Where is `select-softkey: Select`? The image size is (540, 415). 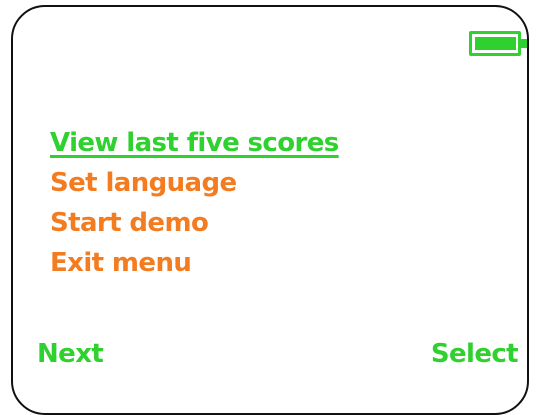
select-softkey: Select is located at coordinates (475, 354).